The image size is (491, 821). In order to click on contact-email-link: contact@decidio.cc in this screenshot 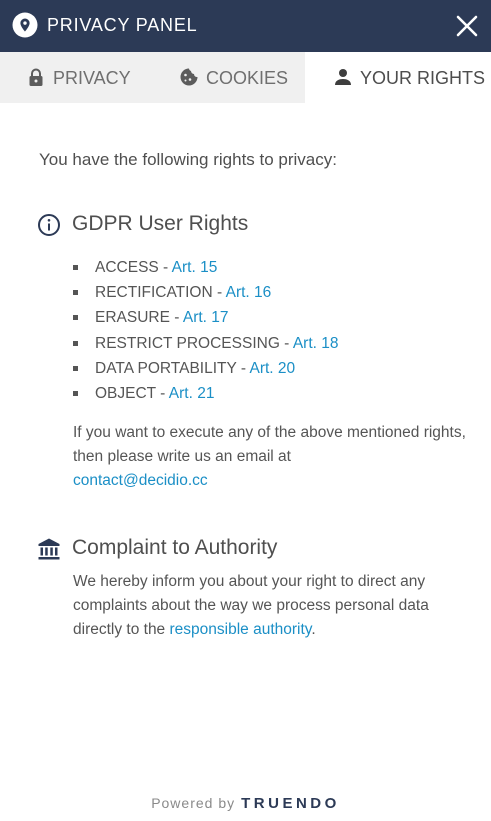, I will do `click(140, 480)`.